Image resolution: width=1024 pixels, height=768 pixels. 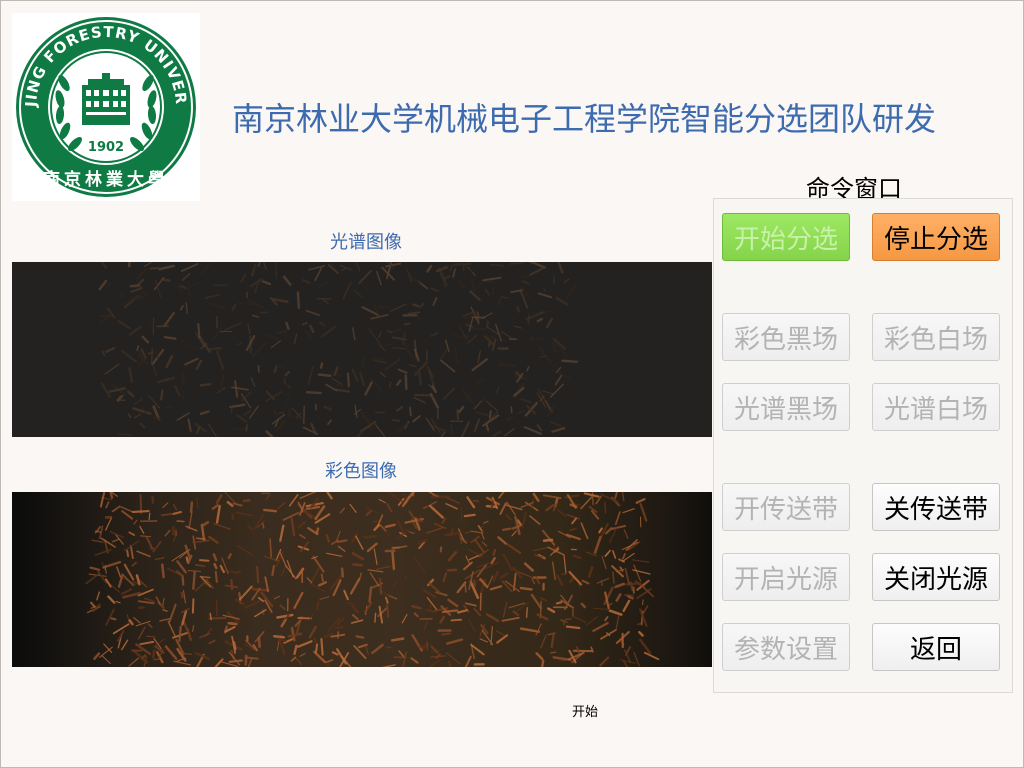 What do you see at coordinates (786, 647) in the screenshot?
I see `parameter-settings-button: 参数设置` at bounding box center [786, 647].